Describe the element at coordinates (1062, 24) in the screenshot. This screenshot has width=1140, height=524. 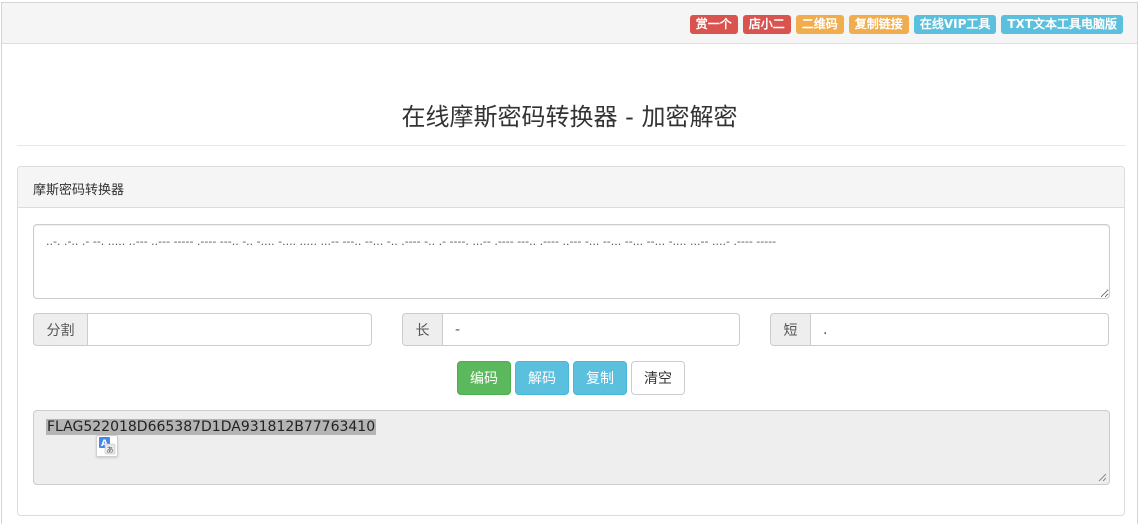
I see `txt-tool-badge: TXT文本工具电脑版` at that location.